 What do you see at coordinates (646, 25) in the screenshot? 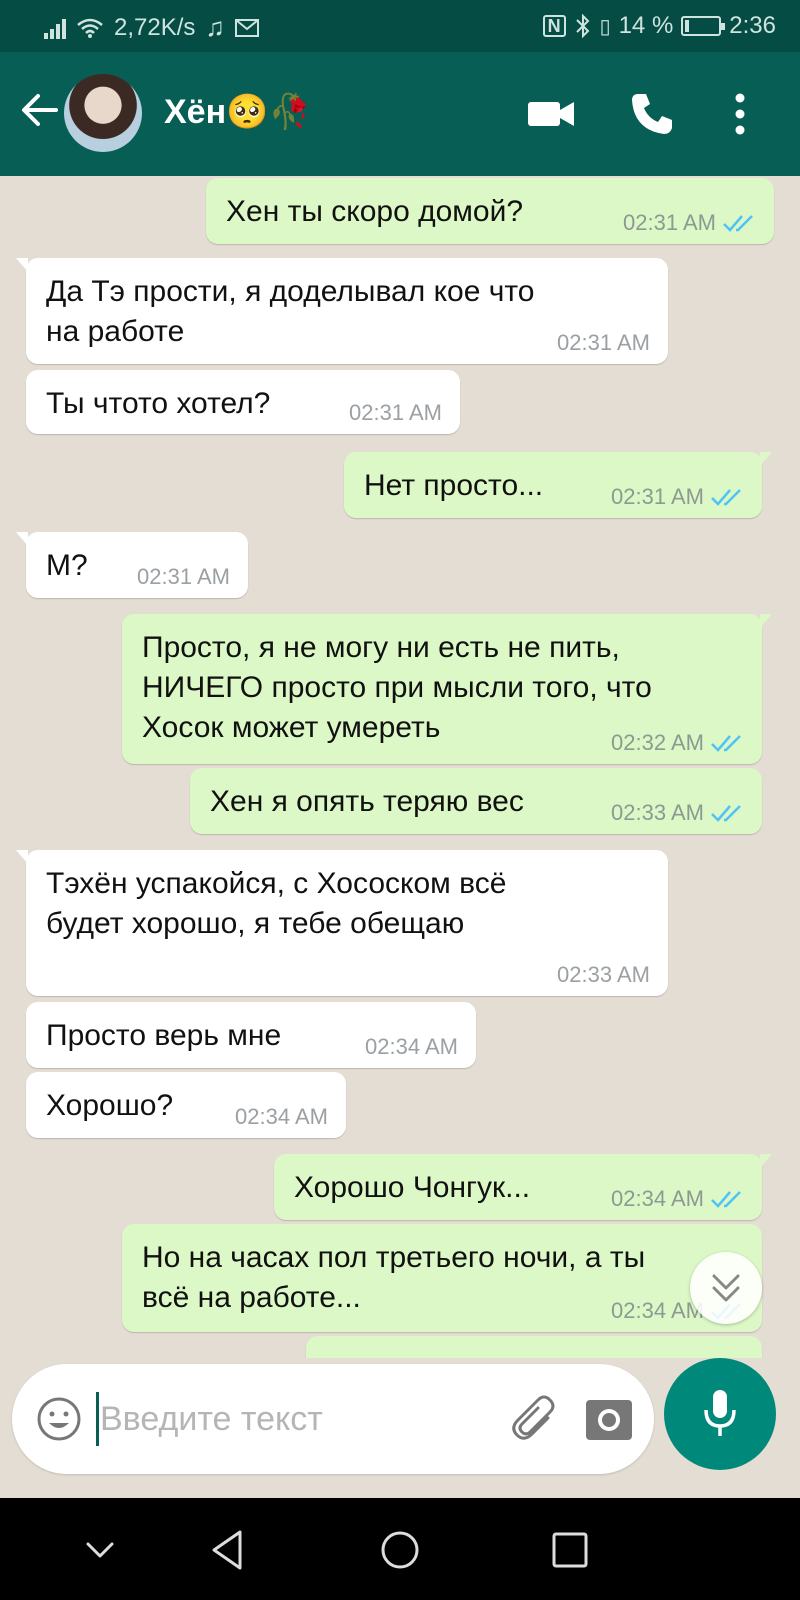
I see `battery-percent: 14 %` at bounding box center [646, 25].